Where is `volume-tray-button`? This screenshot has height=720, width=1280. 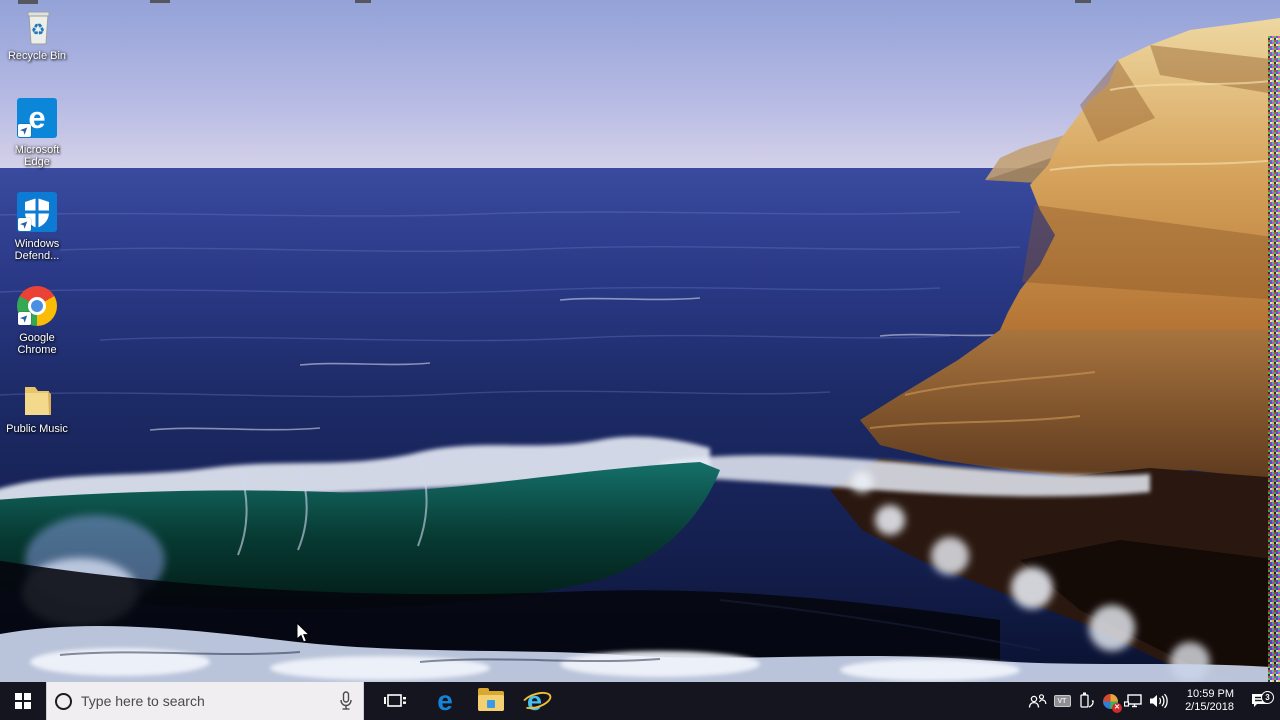 volume-tray-button is located at coordinates (1158, 701).